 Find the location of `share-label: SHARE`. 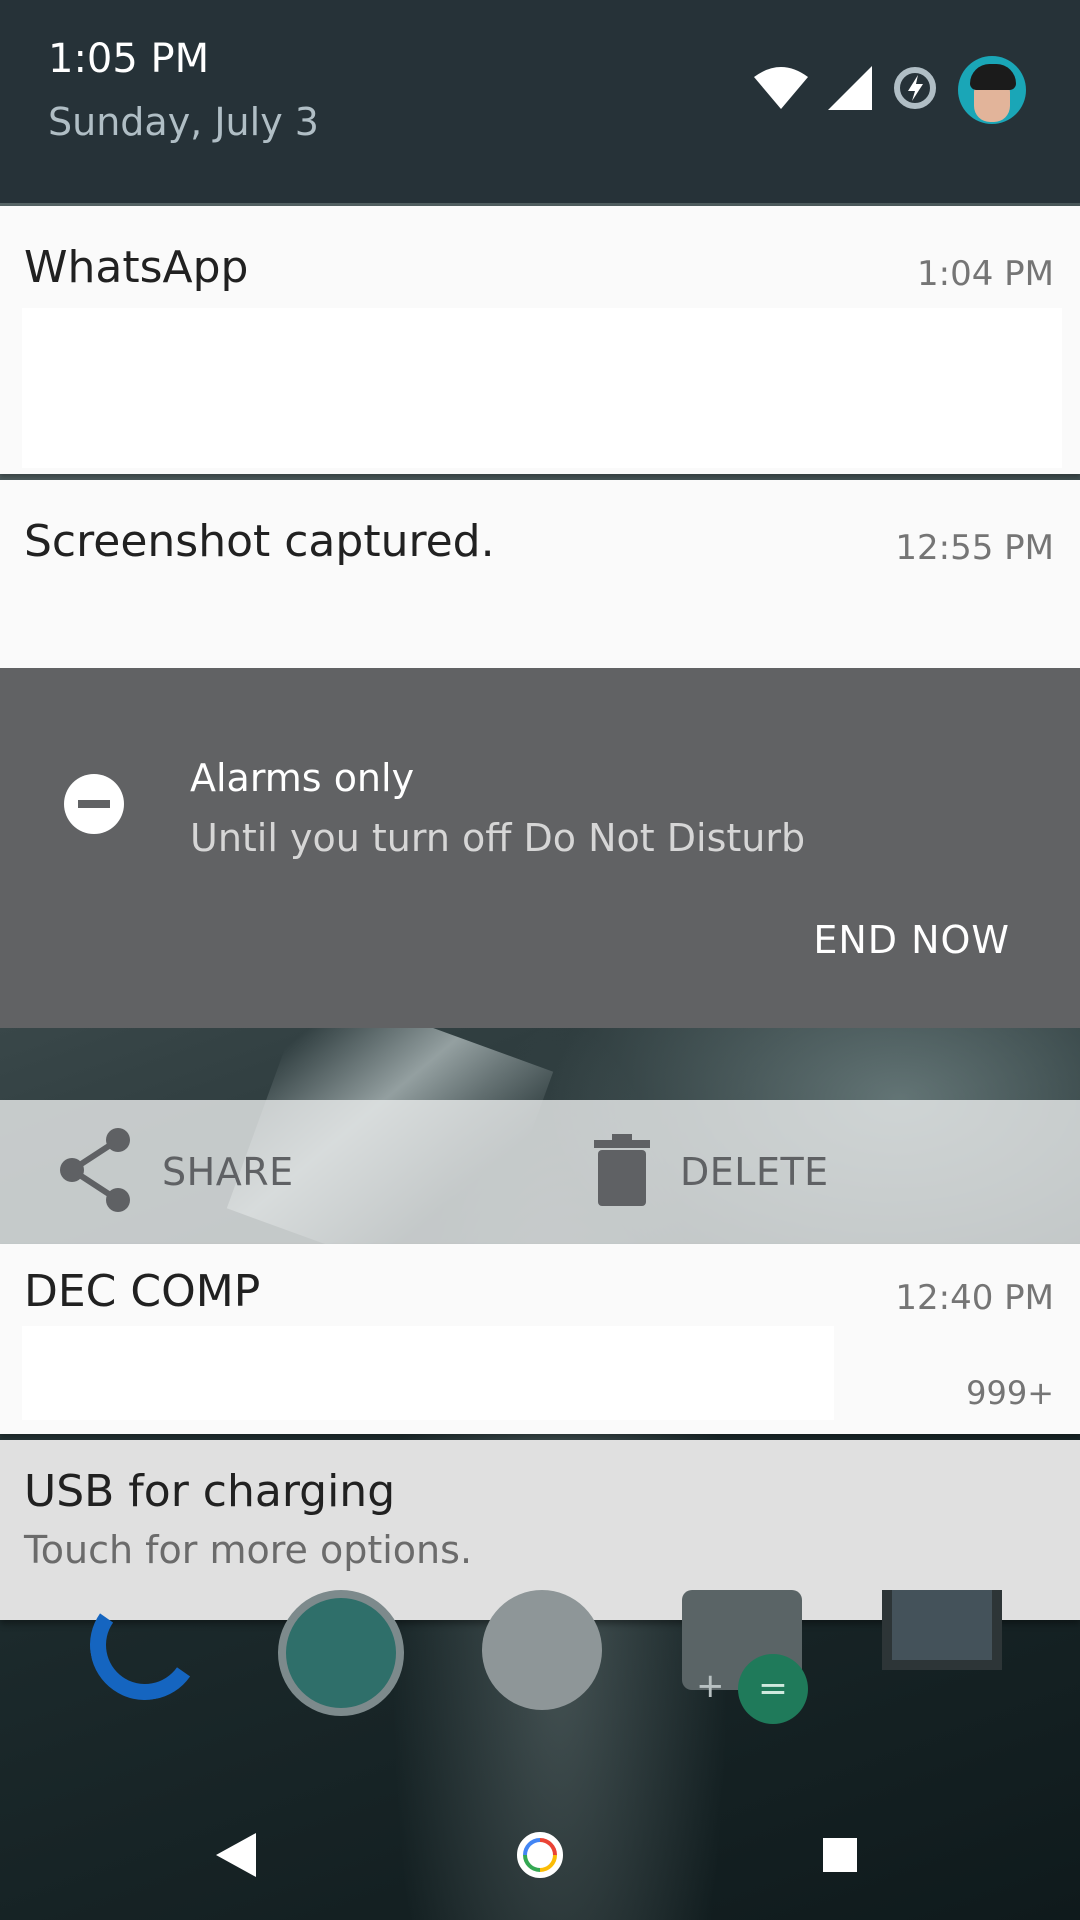

share-label: SHARE is located at coordinates (228, 1172).